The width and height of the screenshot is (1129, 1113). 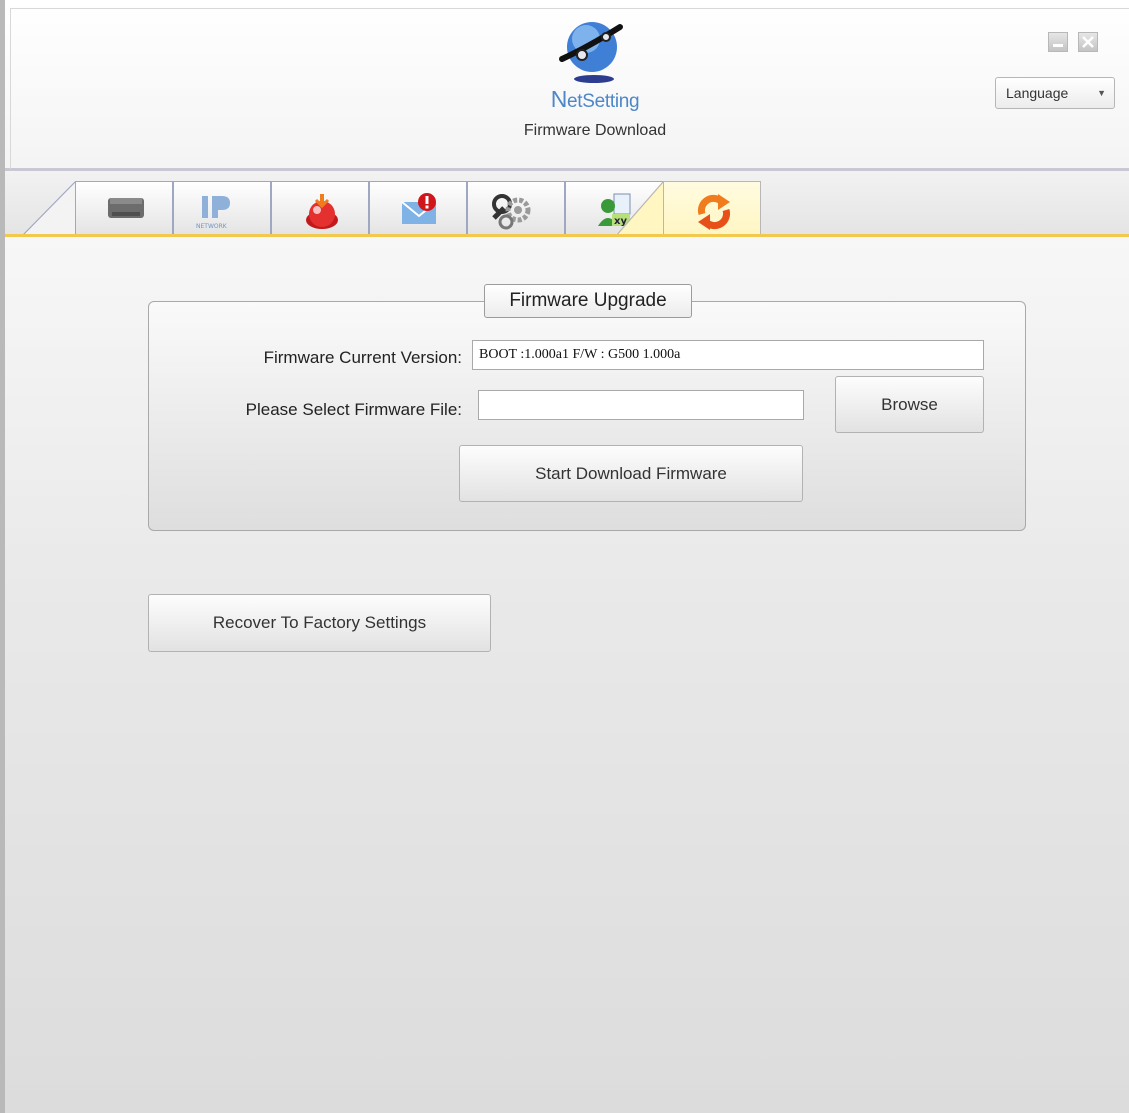 I want to click on app-name-rest: etSetting, so click(x=603, y=101).